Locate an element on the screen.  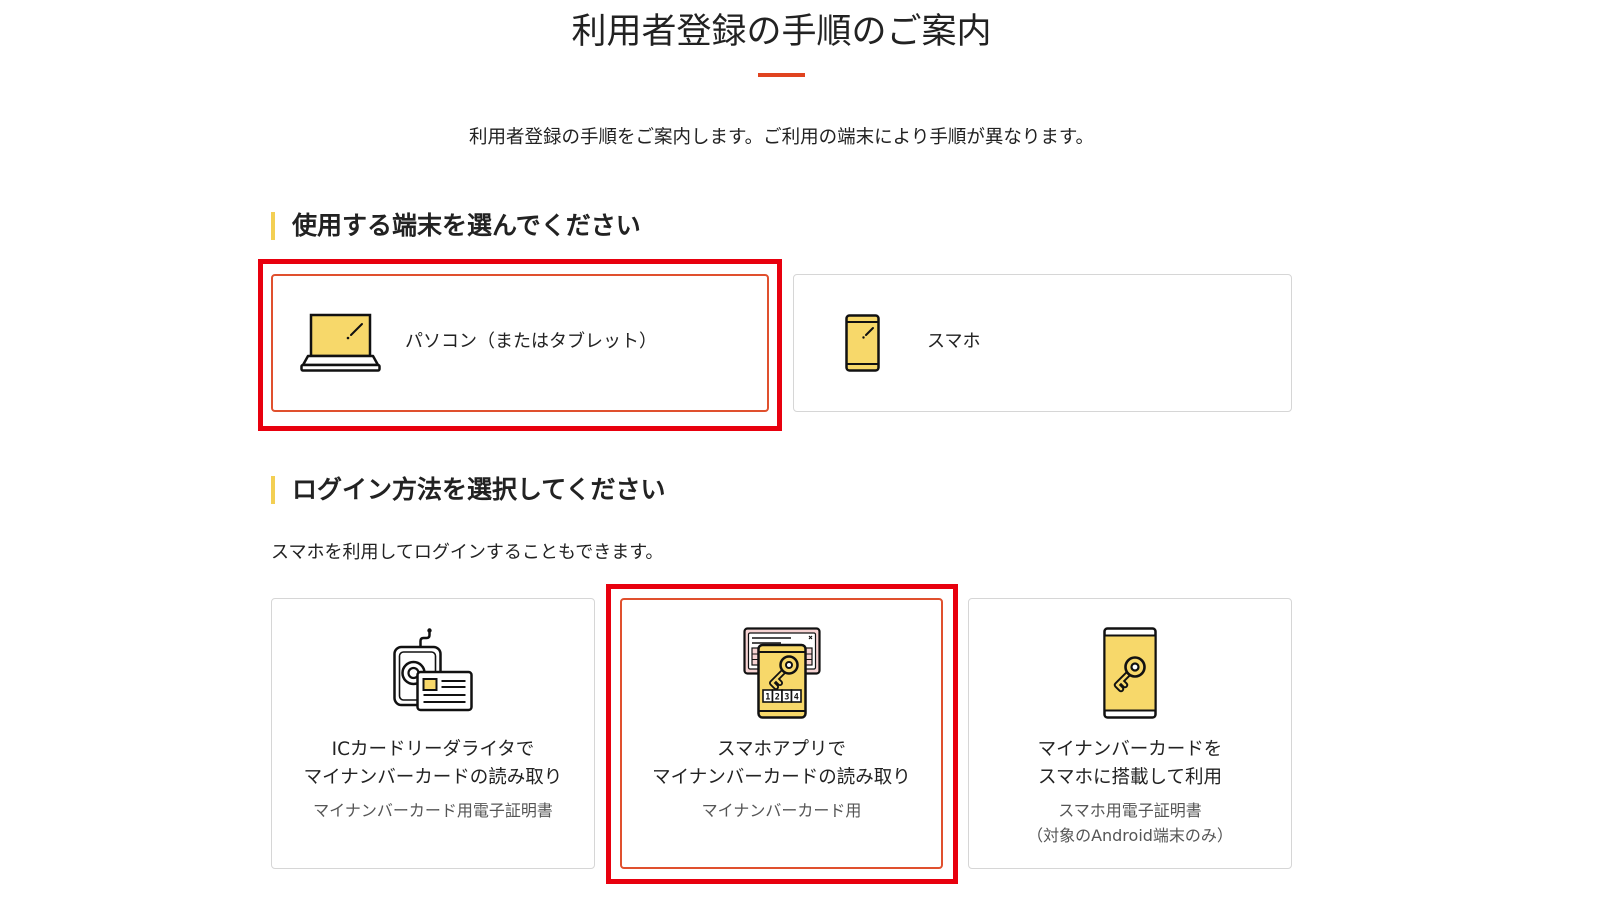
login-section-heading-text: ログイン方法を選択してください is located at coordinates (479, 489).